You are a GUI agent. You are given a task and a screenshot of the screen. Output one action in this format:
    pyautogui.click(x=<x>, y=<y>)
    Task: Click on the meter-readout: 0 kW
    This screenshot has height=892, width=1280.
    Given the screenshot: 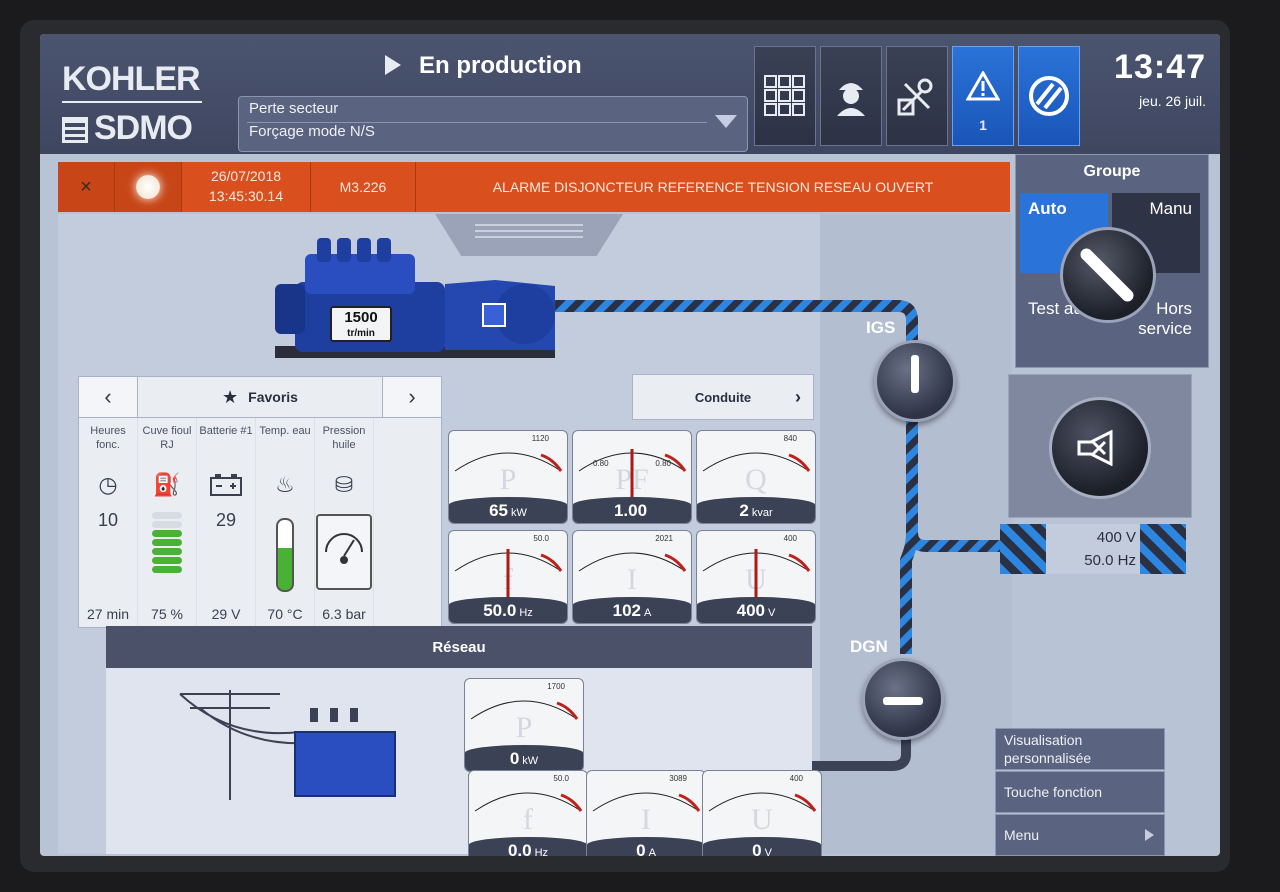 What is the action you would take?
    pyautogui.click(x=524, y=758)
    